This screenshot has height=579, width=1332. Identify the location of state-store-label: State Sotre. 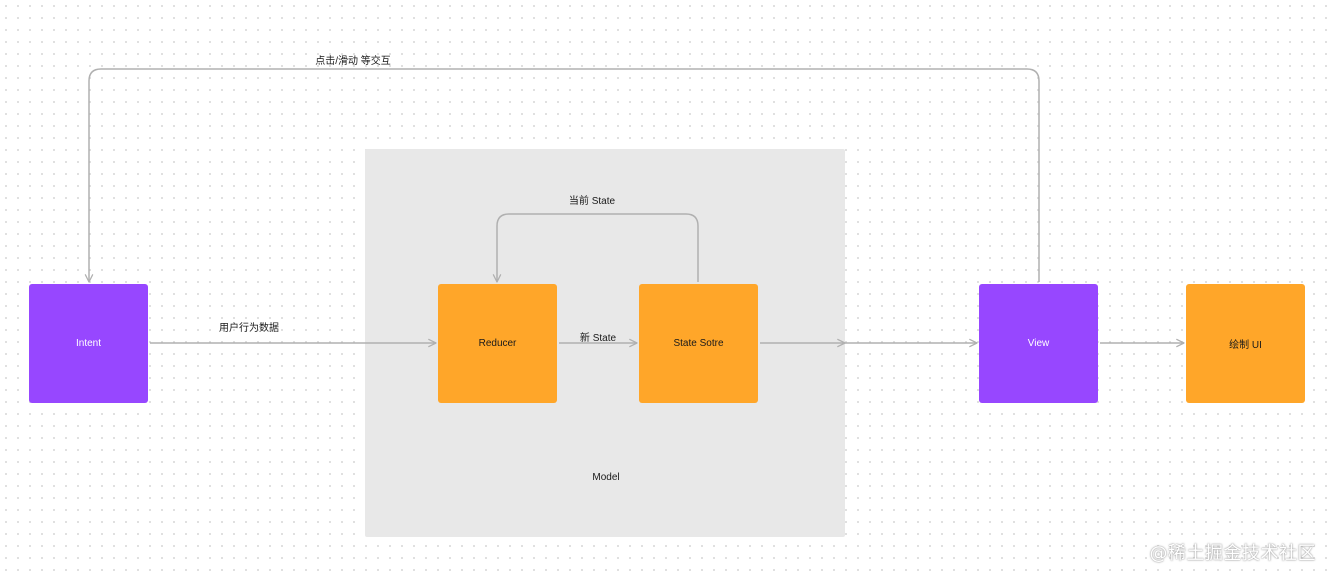
(698, 343).